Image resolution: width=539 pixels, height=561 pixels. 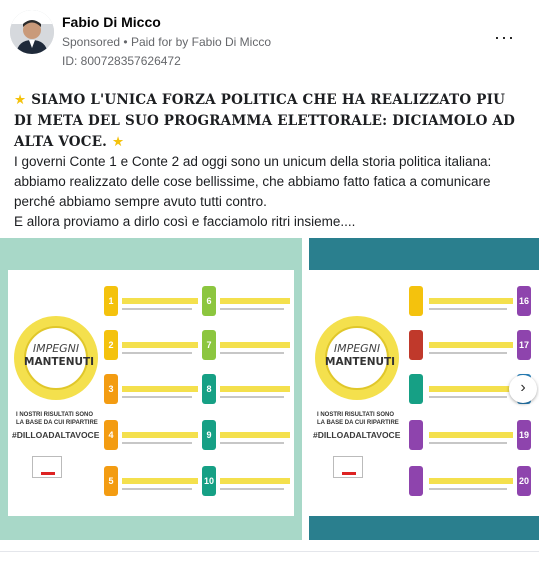 I want to click on item-number: 20, so click(x=524, y=481).